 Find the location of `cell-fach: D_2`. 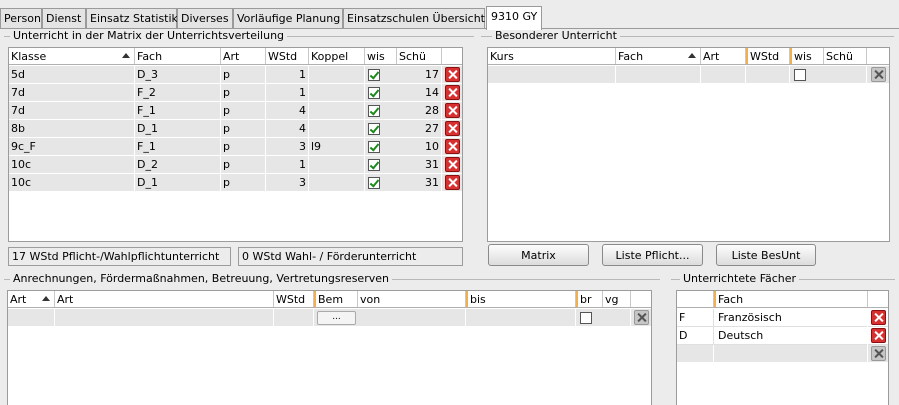

cell-fach: D_2 is located at coordinates (178, 165).